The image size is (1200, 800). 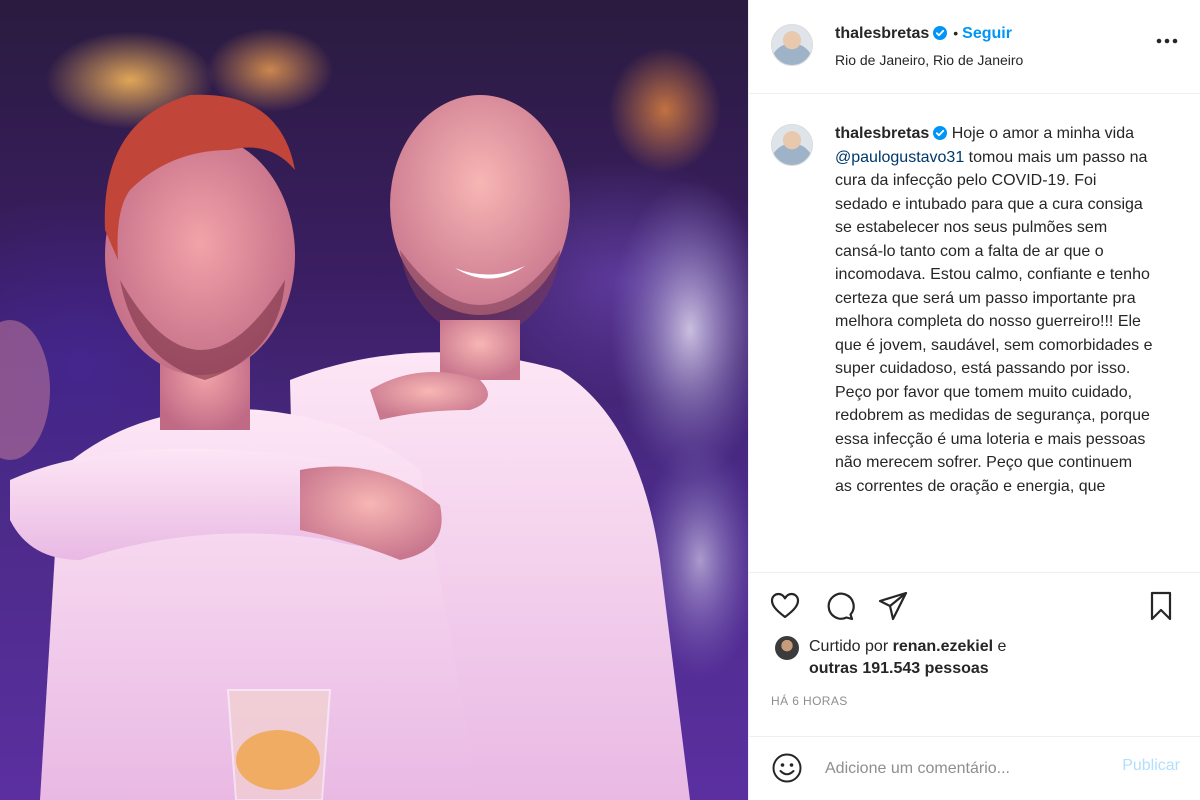 I want to click on smiley-icon, so click(x=787, y=768).